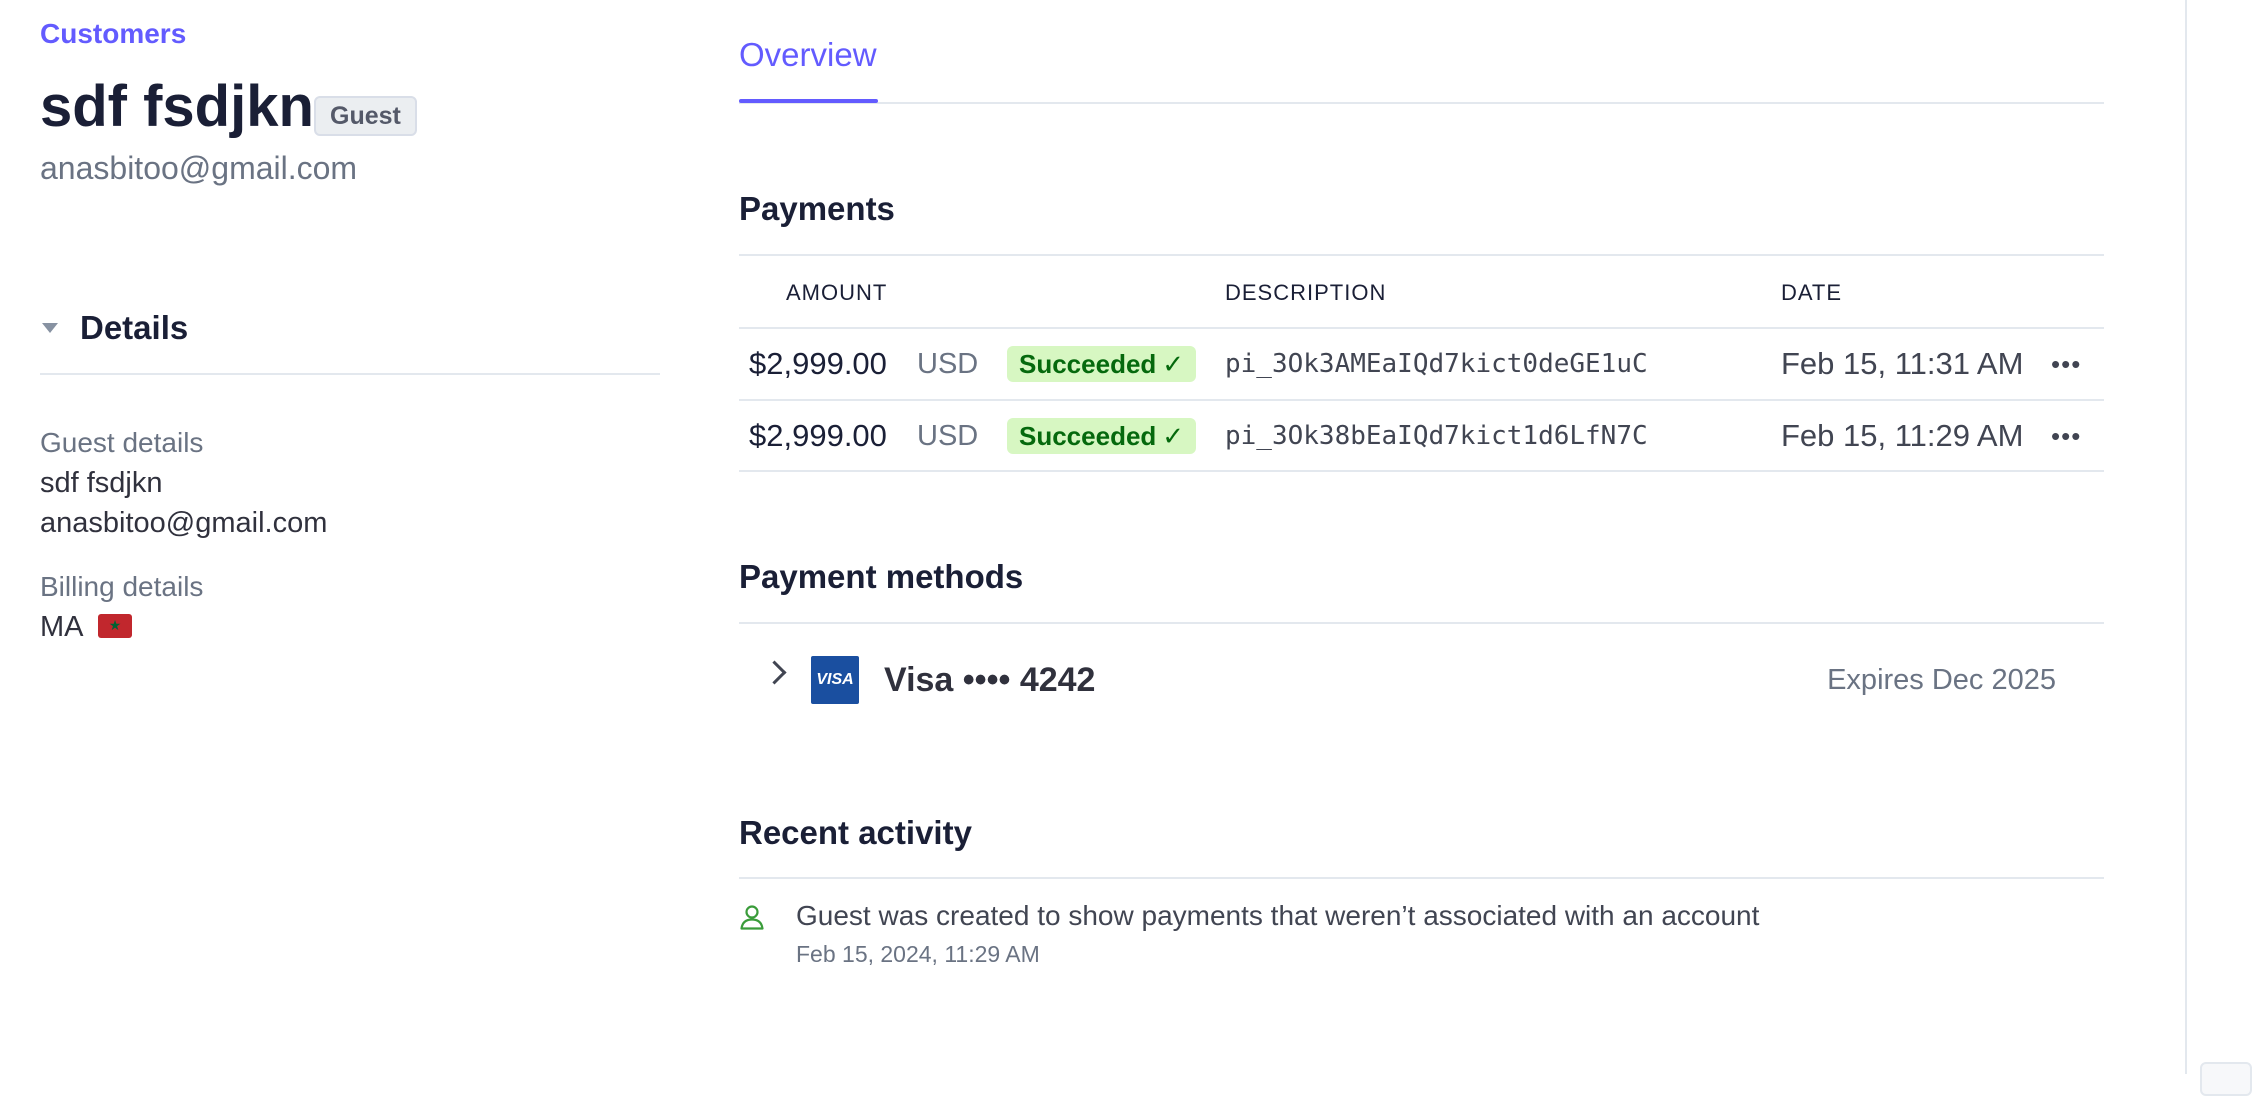 Image resolution: width=2256 pixels, height=1096 pixels. Describe the element at coordinates (1421, 471) in the screenshot. I see `payment-row-divider` at that location.